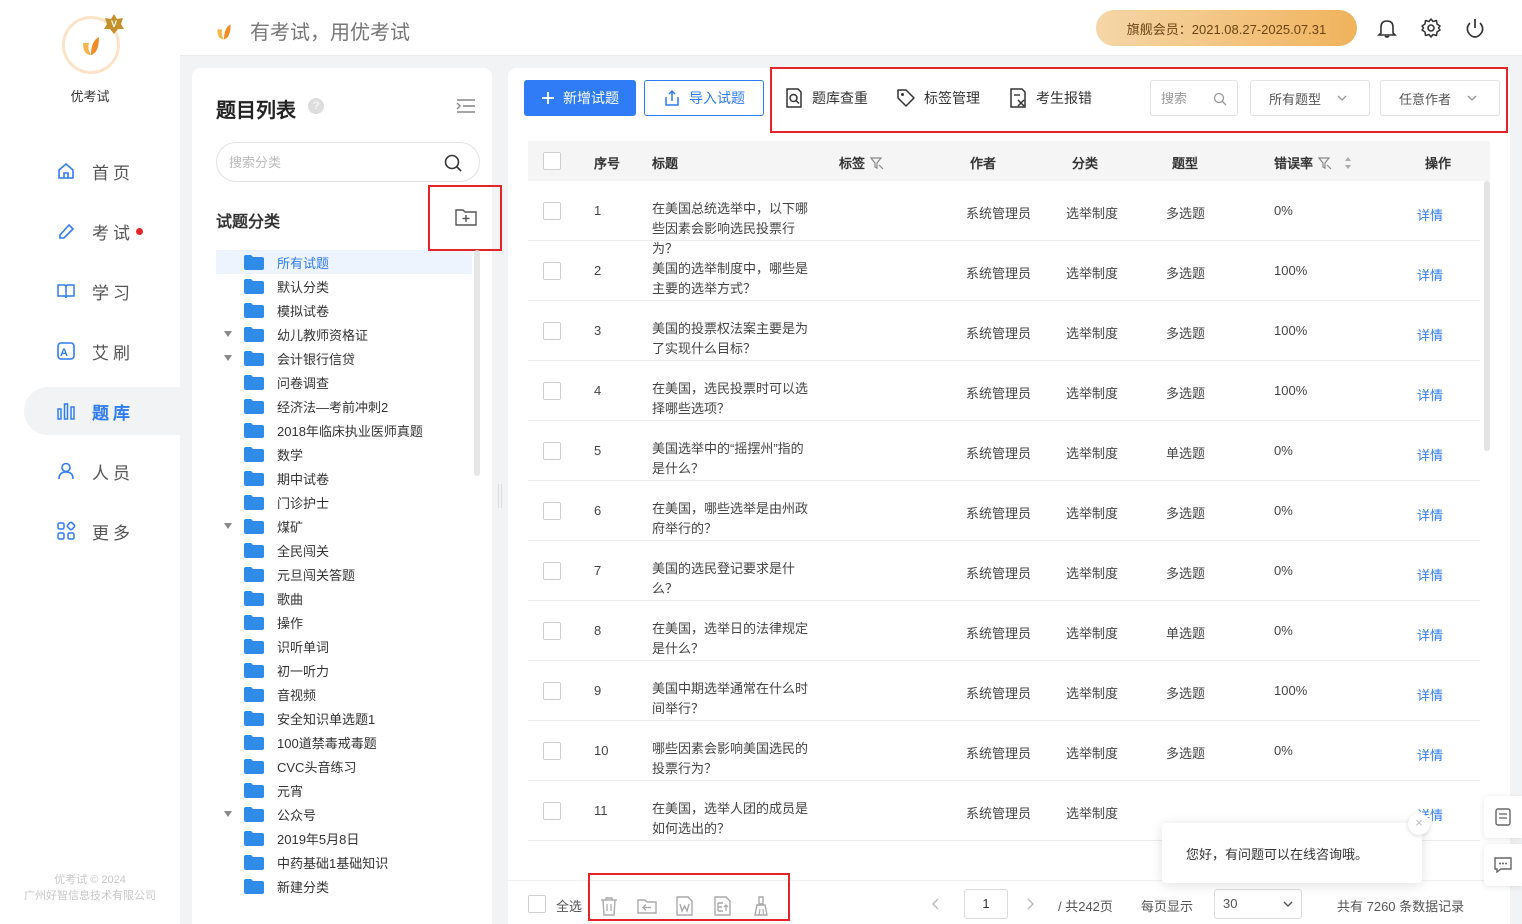 This screenshot has width=1522, height=924. Describe the element at coordinates (1030, 904) in the screenshot. I see `chevron-right-icon` at that location.